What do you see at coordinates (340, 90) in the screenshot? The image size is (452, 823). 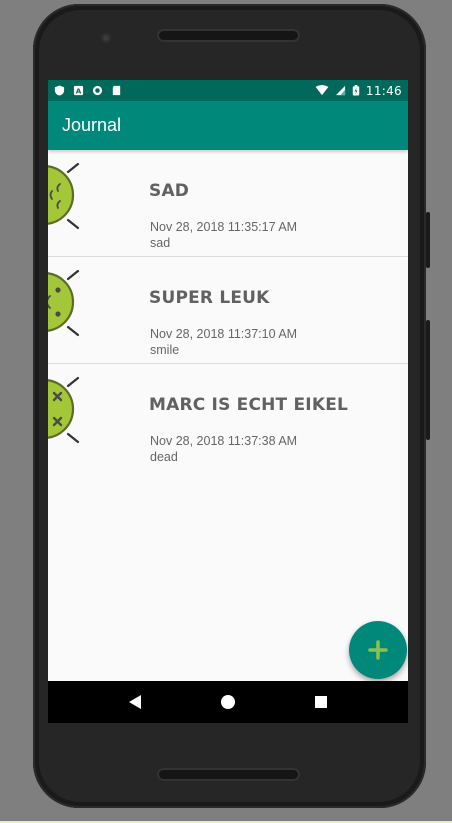 I see `signal-icon` at bounding box center [340, 90].